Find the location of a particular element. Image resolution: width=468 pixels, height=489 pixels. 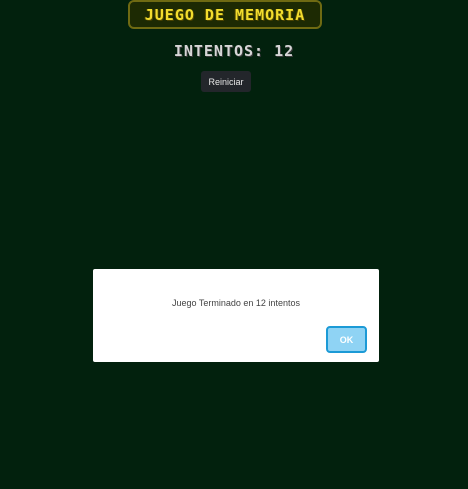

game-title-banner: Juego de Memoria is located at coordinates (225, 14).